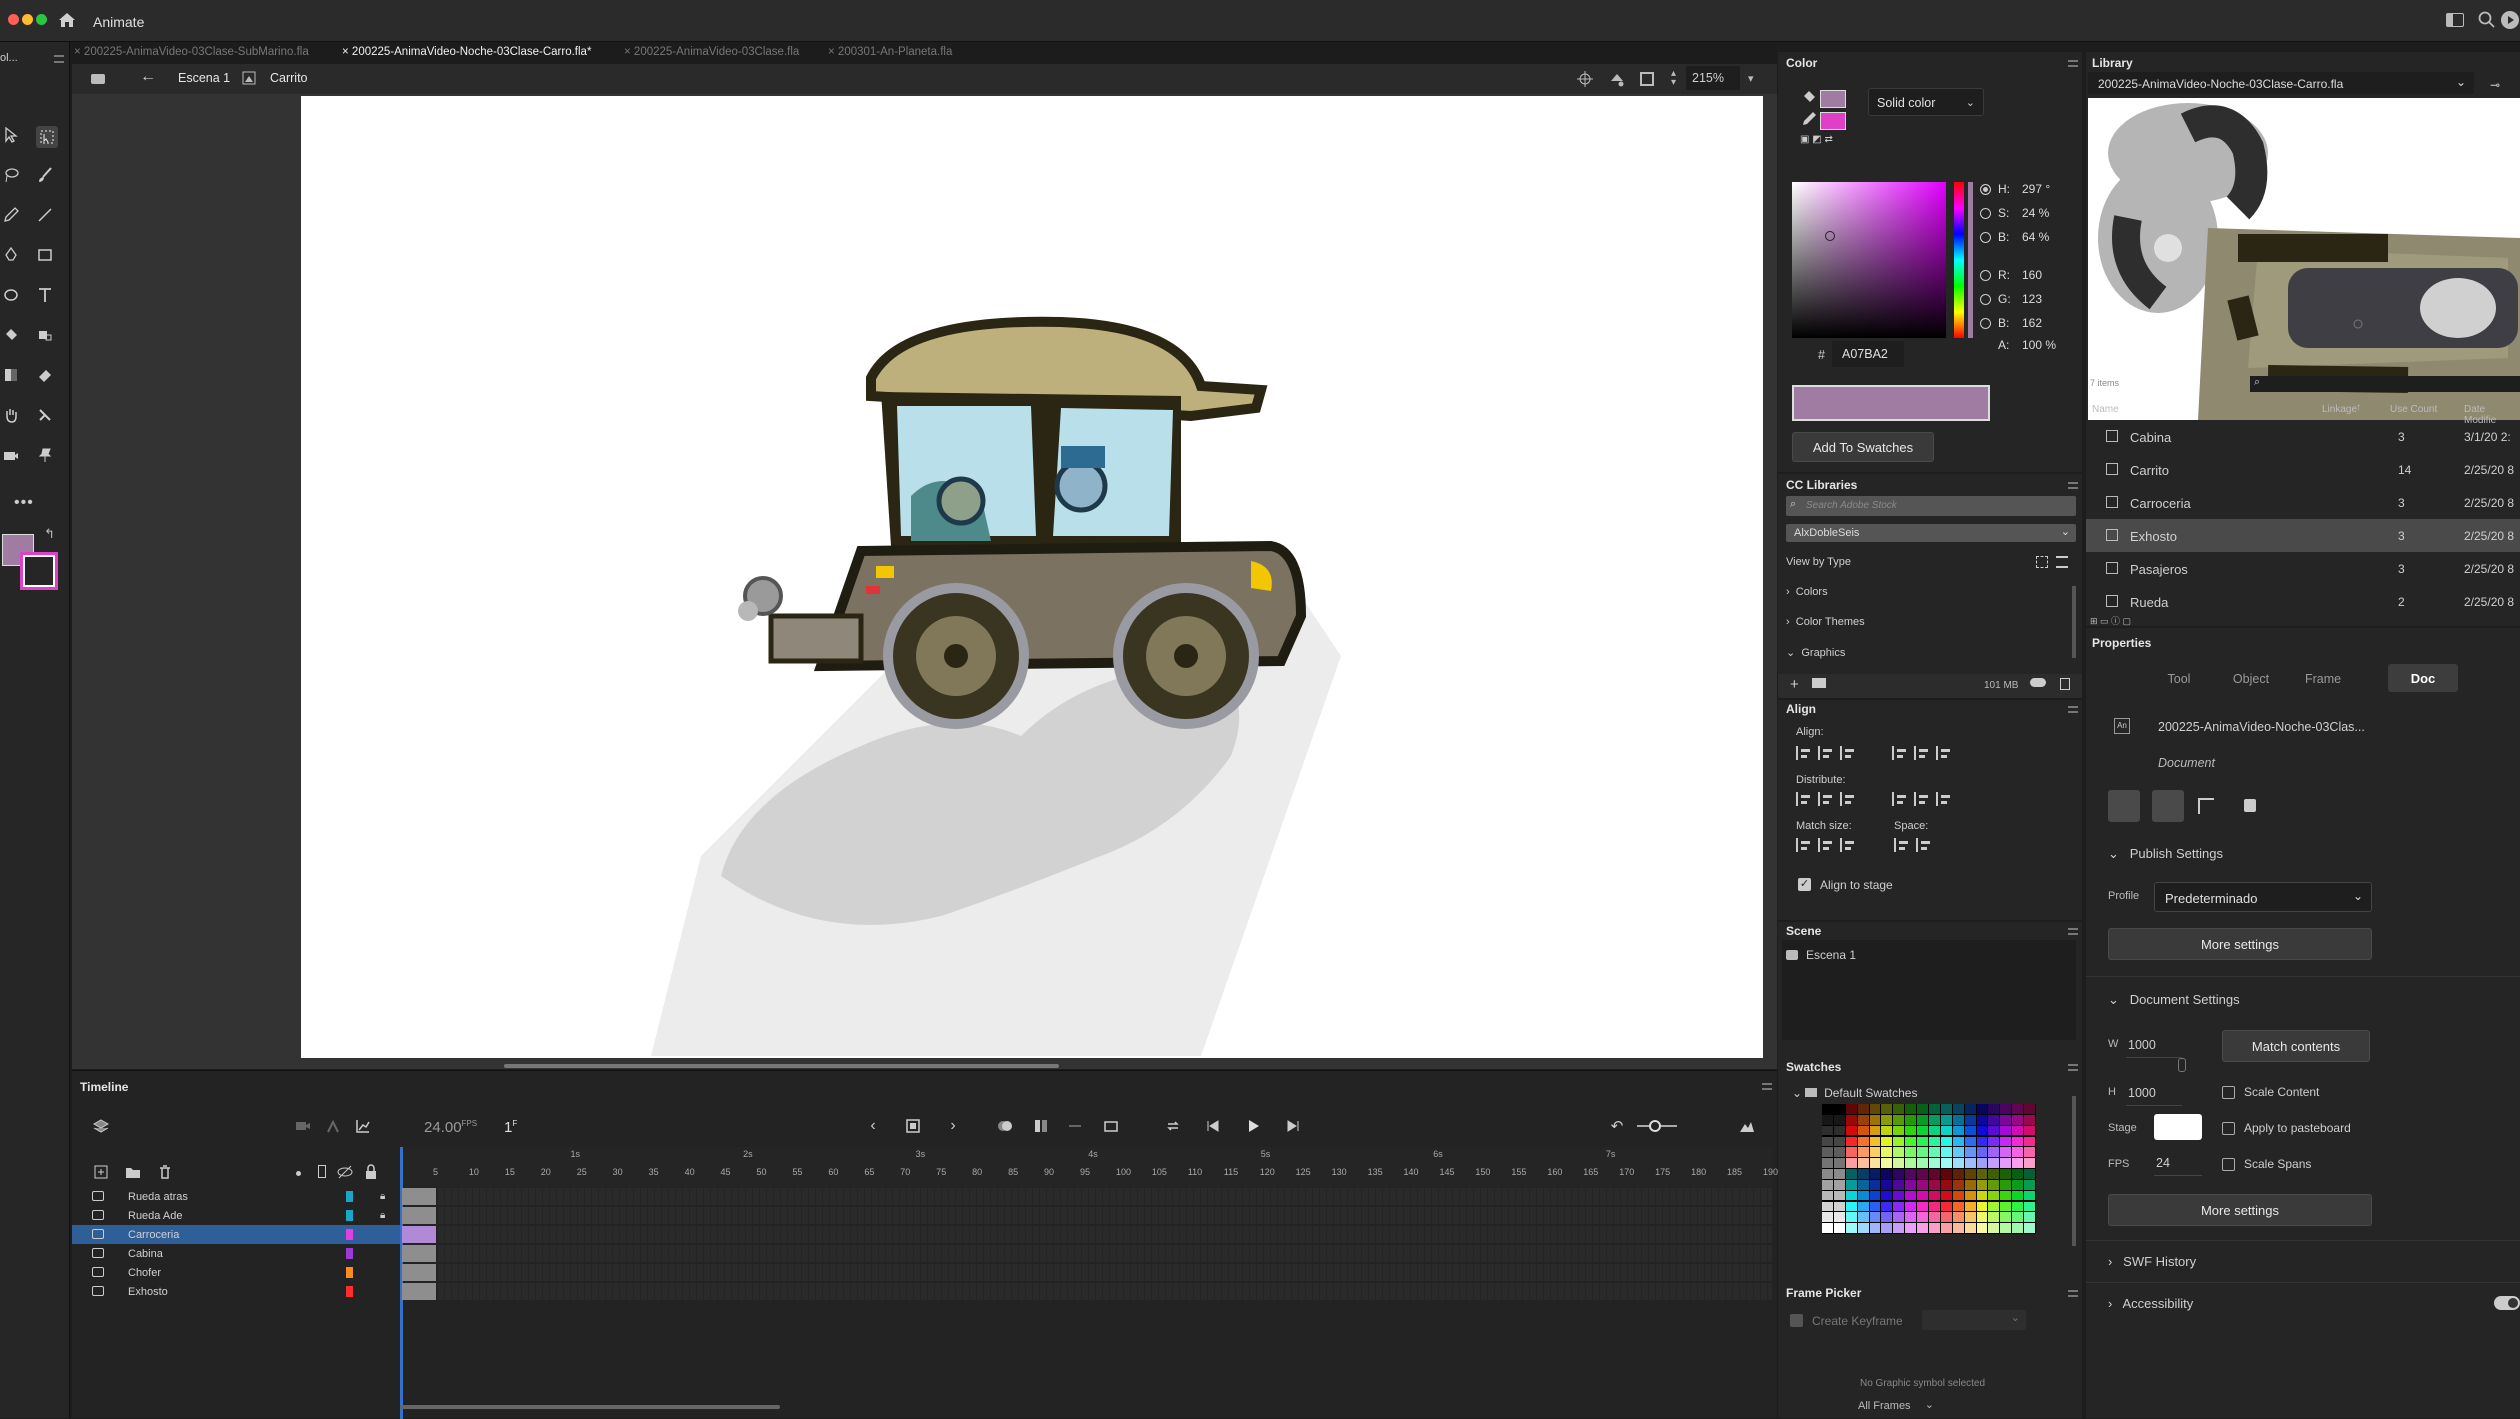 This screenshot has width=2520, height=1419. Describe the element at coordinates (2042, 562) in the screenshot. I see `grid-view-icon` at that location.